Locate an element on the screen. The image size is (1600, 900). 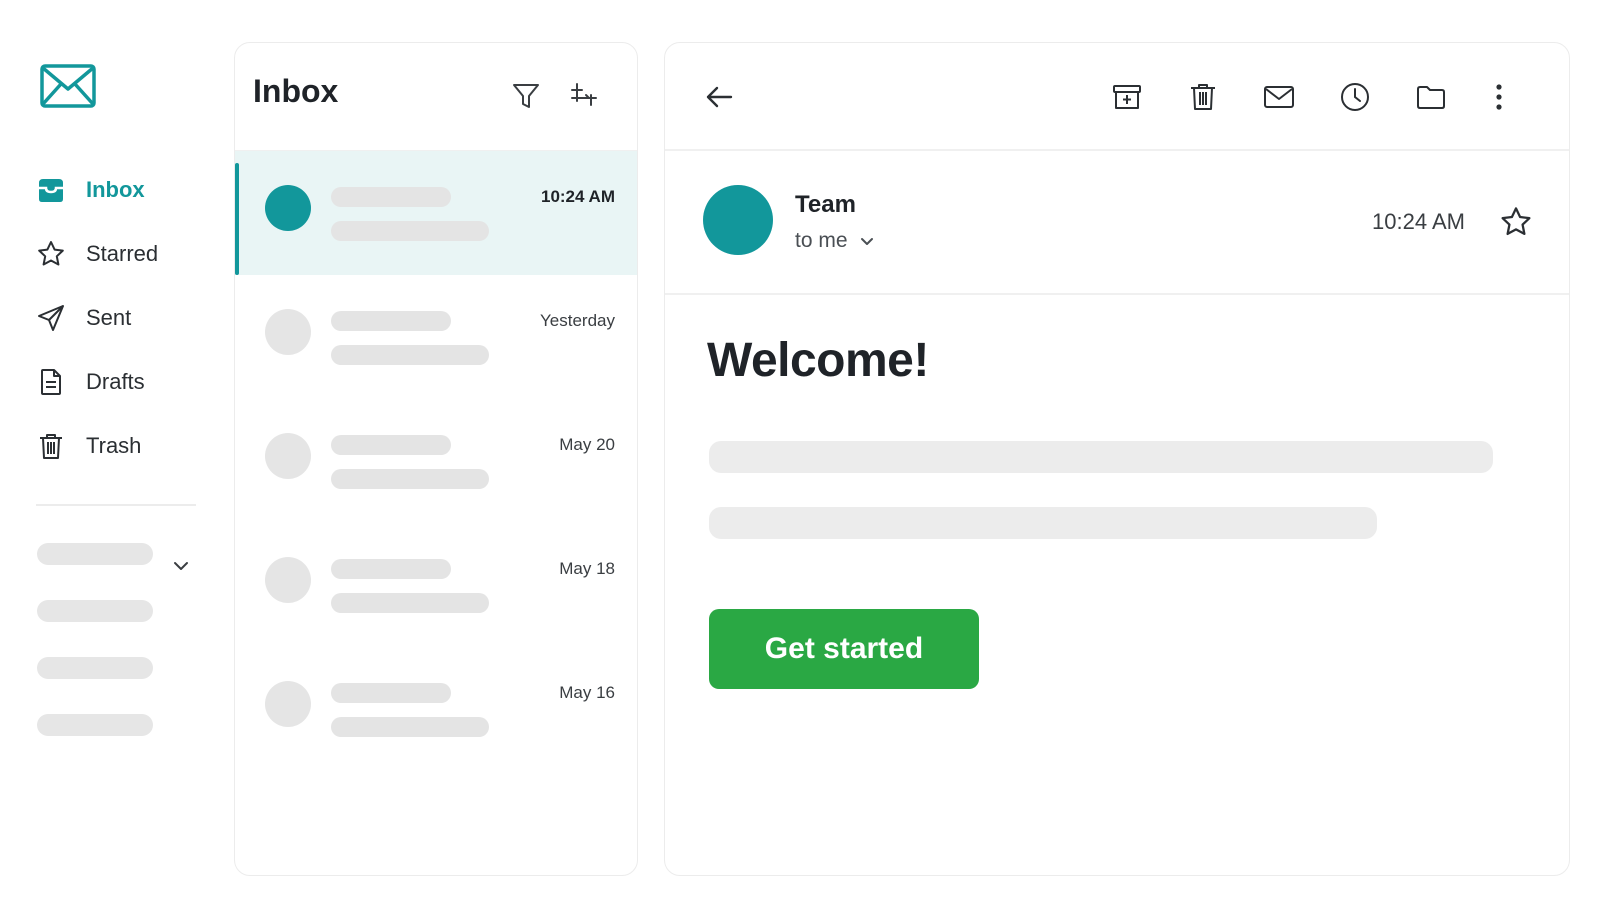
sidebar-item-starred: Starred is located at coordinates (121, 254).